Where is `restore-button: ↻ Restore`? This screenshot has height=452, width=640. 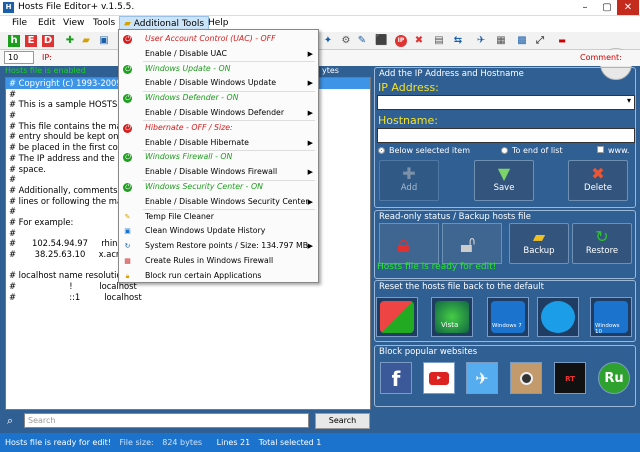 restore-button: ↻ Restore is located at coordinates (602, 243).